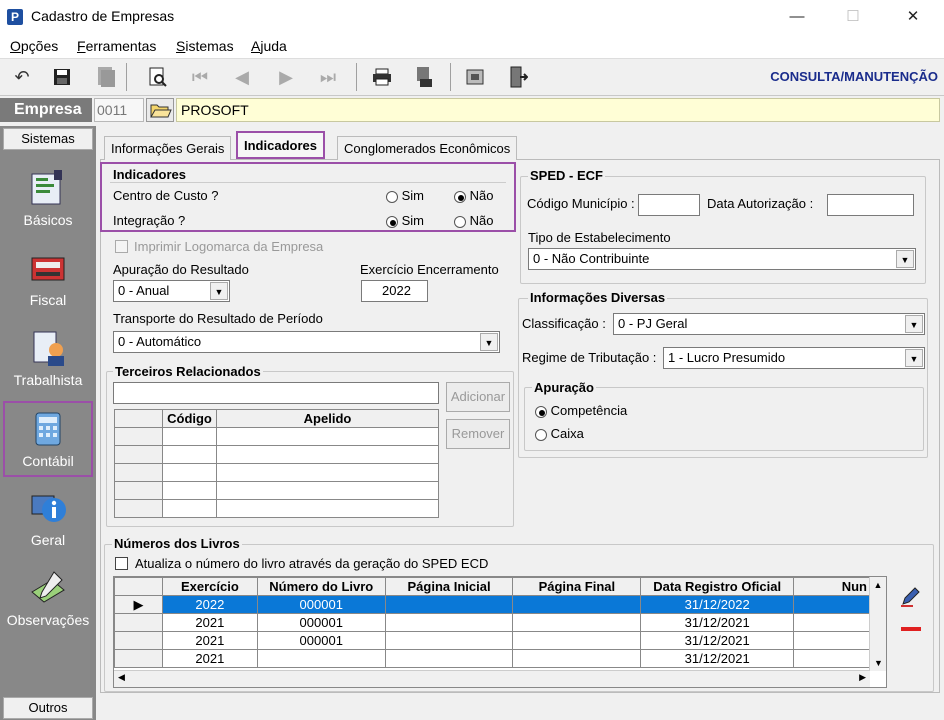 The height and width of the screenshot is (720, 944). Describe the element at coordinates (286, 77) in the screenshot. I see `next-record-icon: ▶` at that location.